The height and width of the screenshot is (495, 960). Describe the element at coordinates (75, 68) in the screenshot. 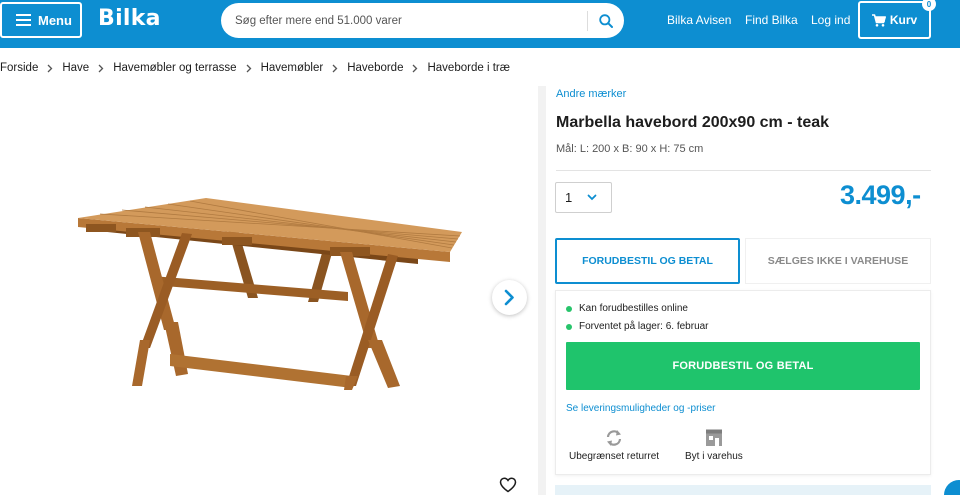

I see `breadcrumb-have: Have` at that location.